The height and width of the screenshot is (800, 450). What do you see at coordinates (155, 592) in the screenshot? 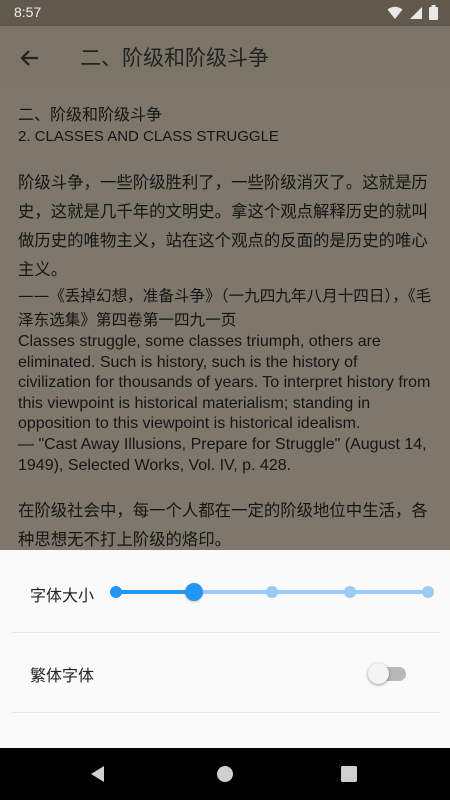
I see `slider-fill` at bounding box center [155, 592].